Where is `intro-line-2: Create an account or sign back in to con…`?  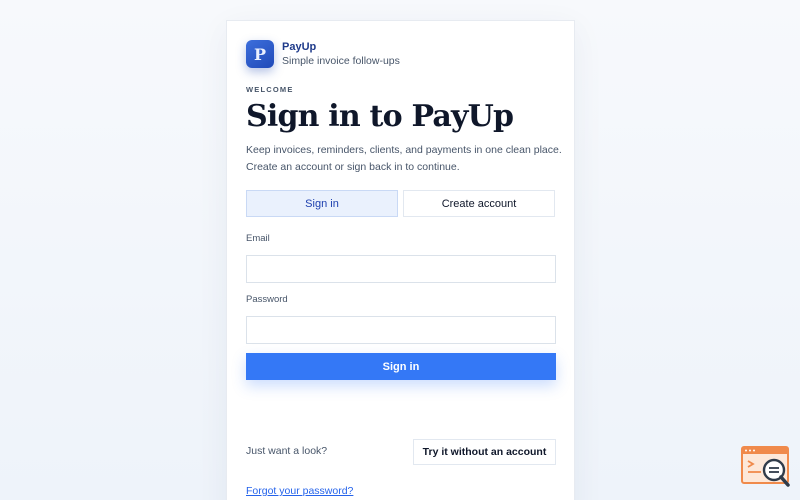
intro-line-2: Create an account or sign back in to con… is located at coordinates (353, 167).